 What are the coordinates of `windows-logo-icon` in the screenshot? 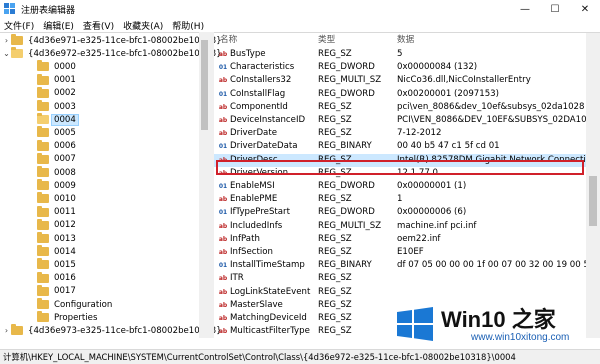 It's located at (415, 324).